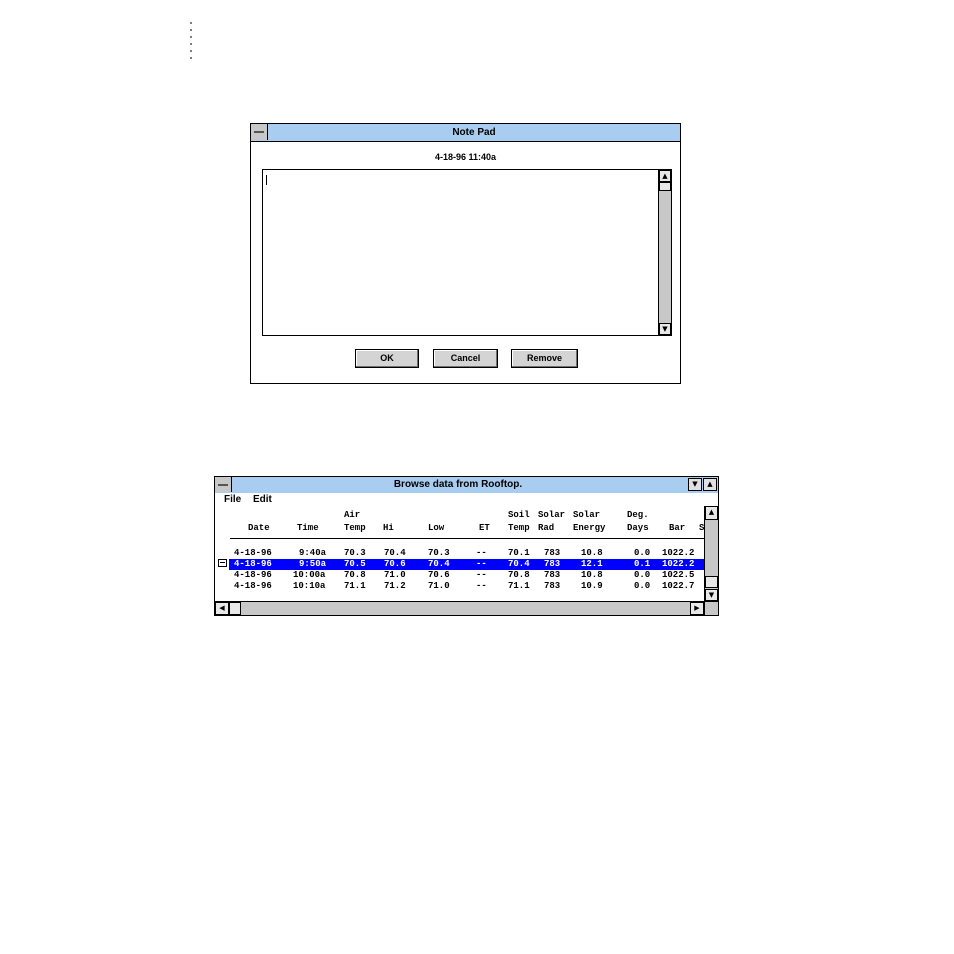 This screenshot has width=954, height=954. I want to click on cell-deg-days: 0.1, so click(642, 564).